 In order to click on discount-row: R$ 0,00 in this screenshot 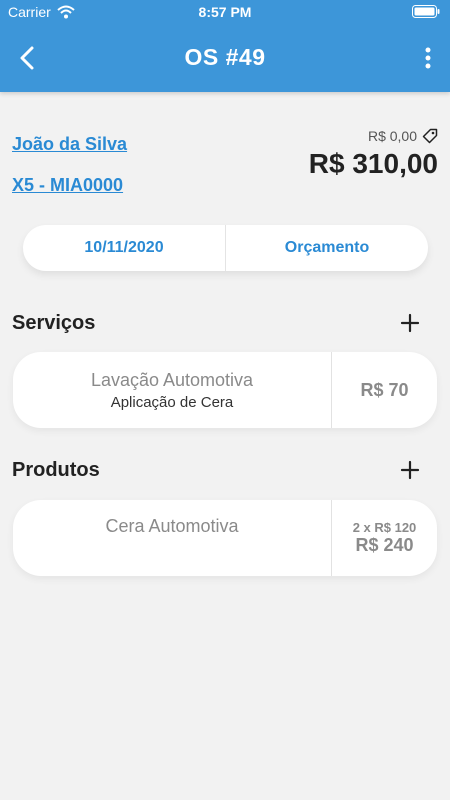, I will do `click(403, 136)`.